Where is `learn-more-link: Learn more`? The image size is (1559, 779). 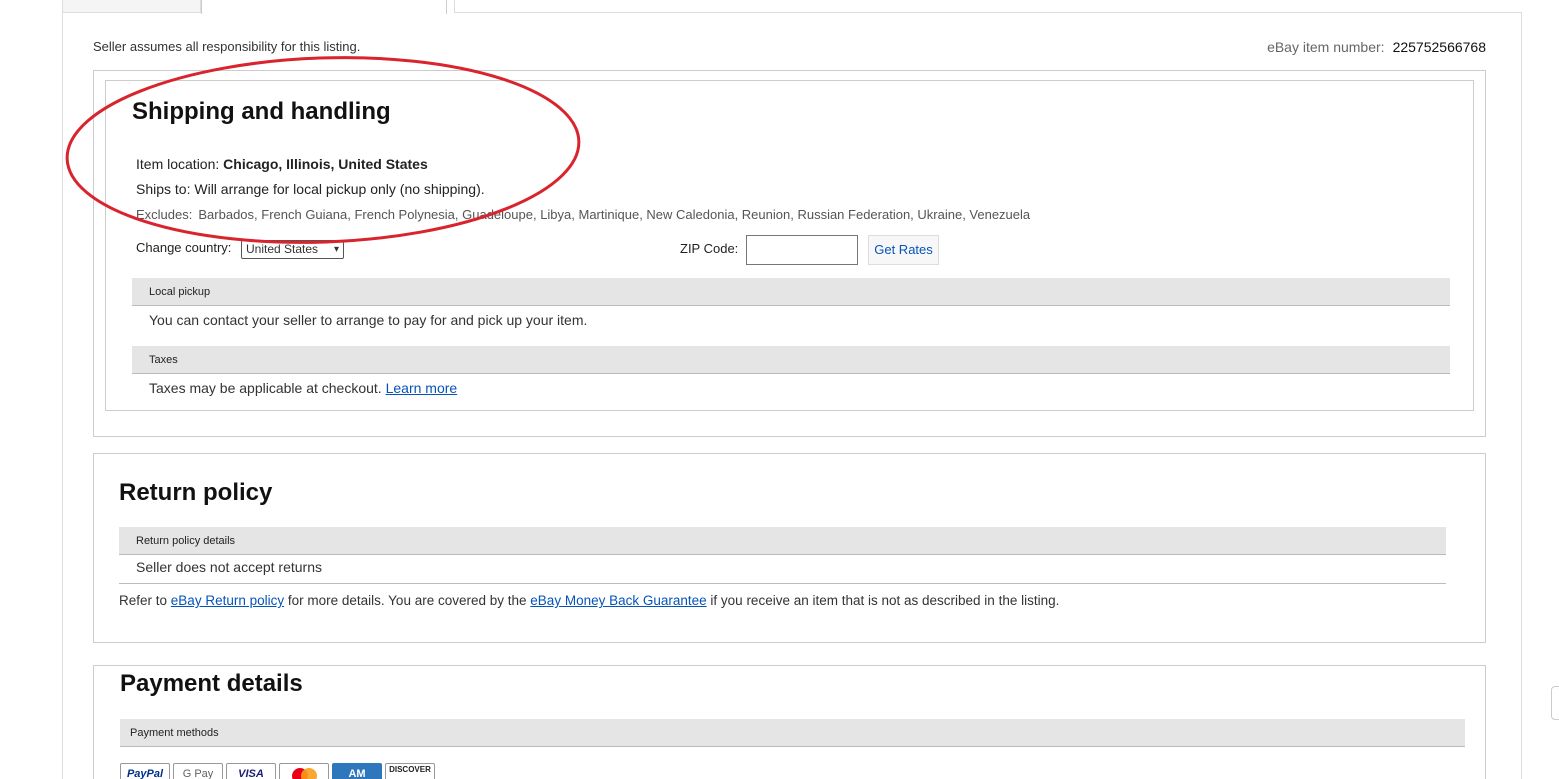
learn-more-link: Learn more is located at coordinates (422, 388).